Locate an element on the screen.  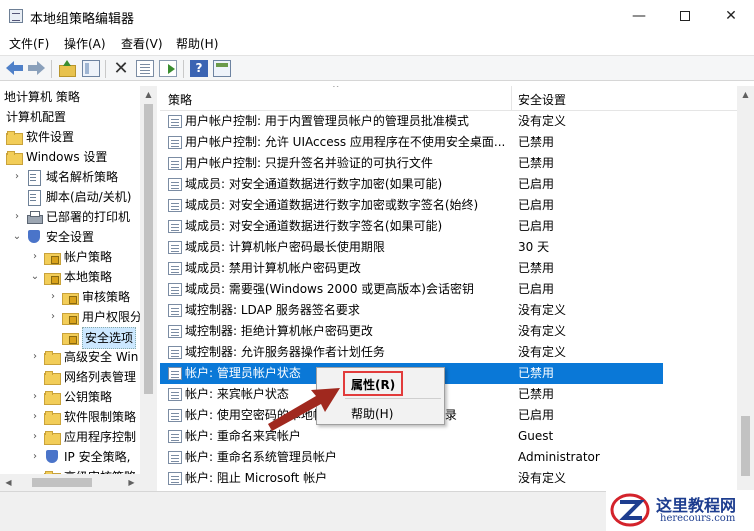
lockfolder-icon is located at coordinates (70, 297).